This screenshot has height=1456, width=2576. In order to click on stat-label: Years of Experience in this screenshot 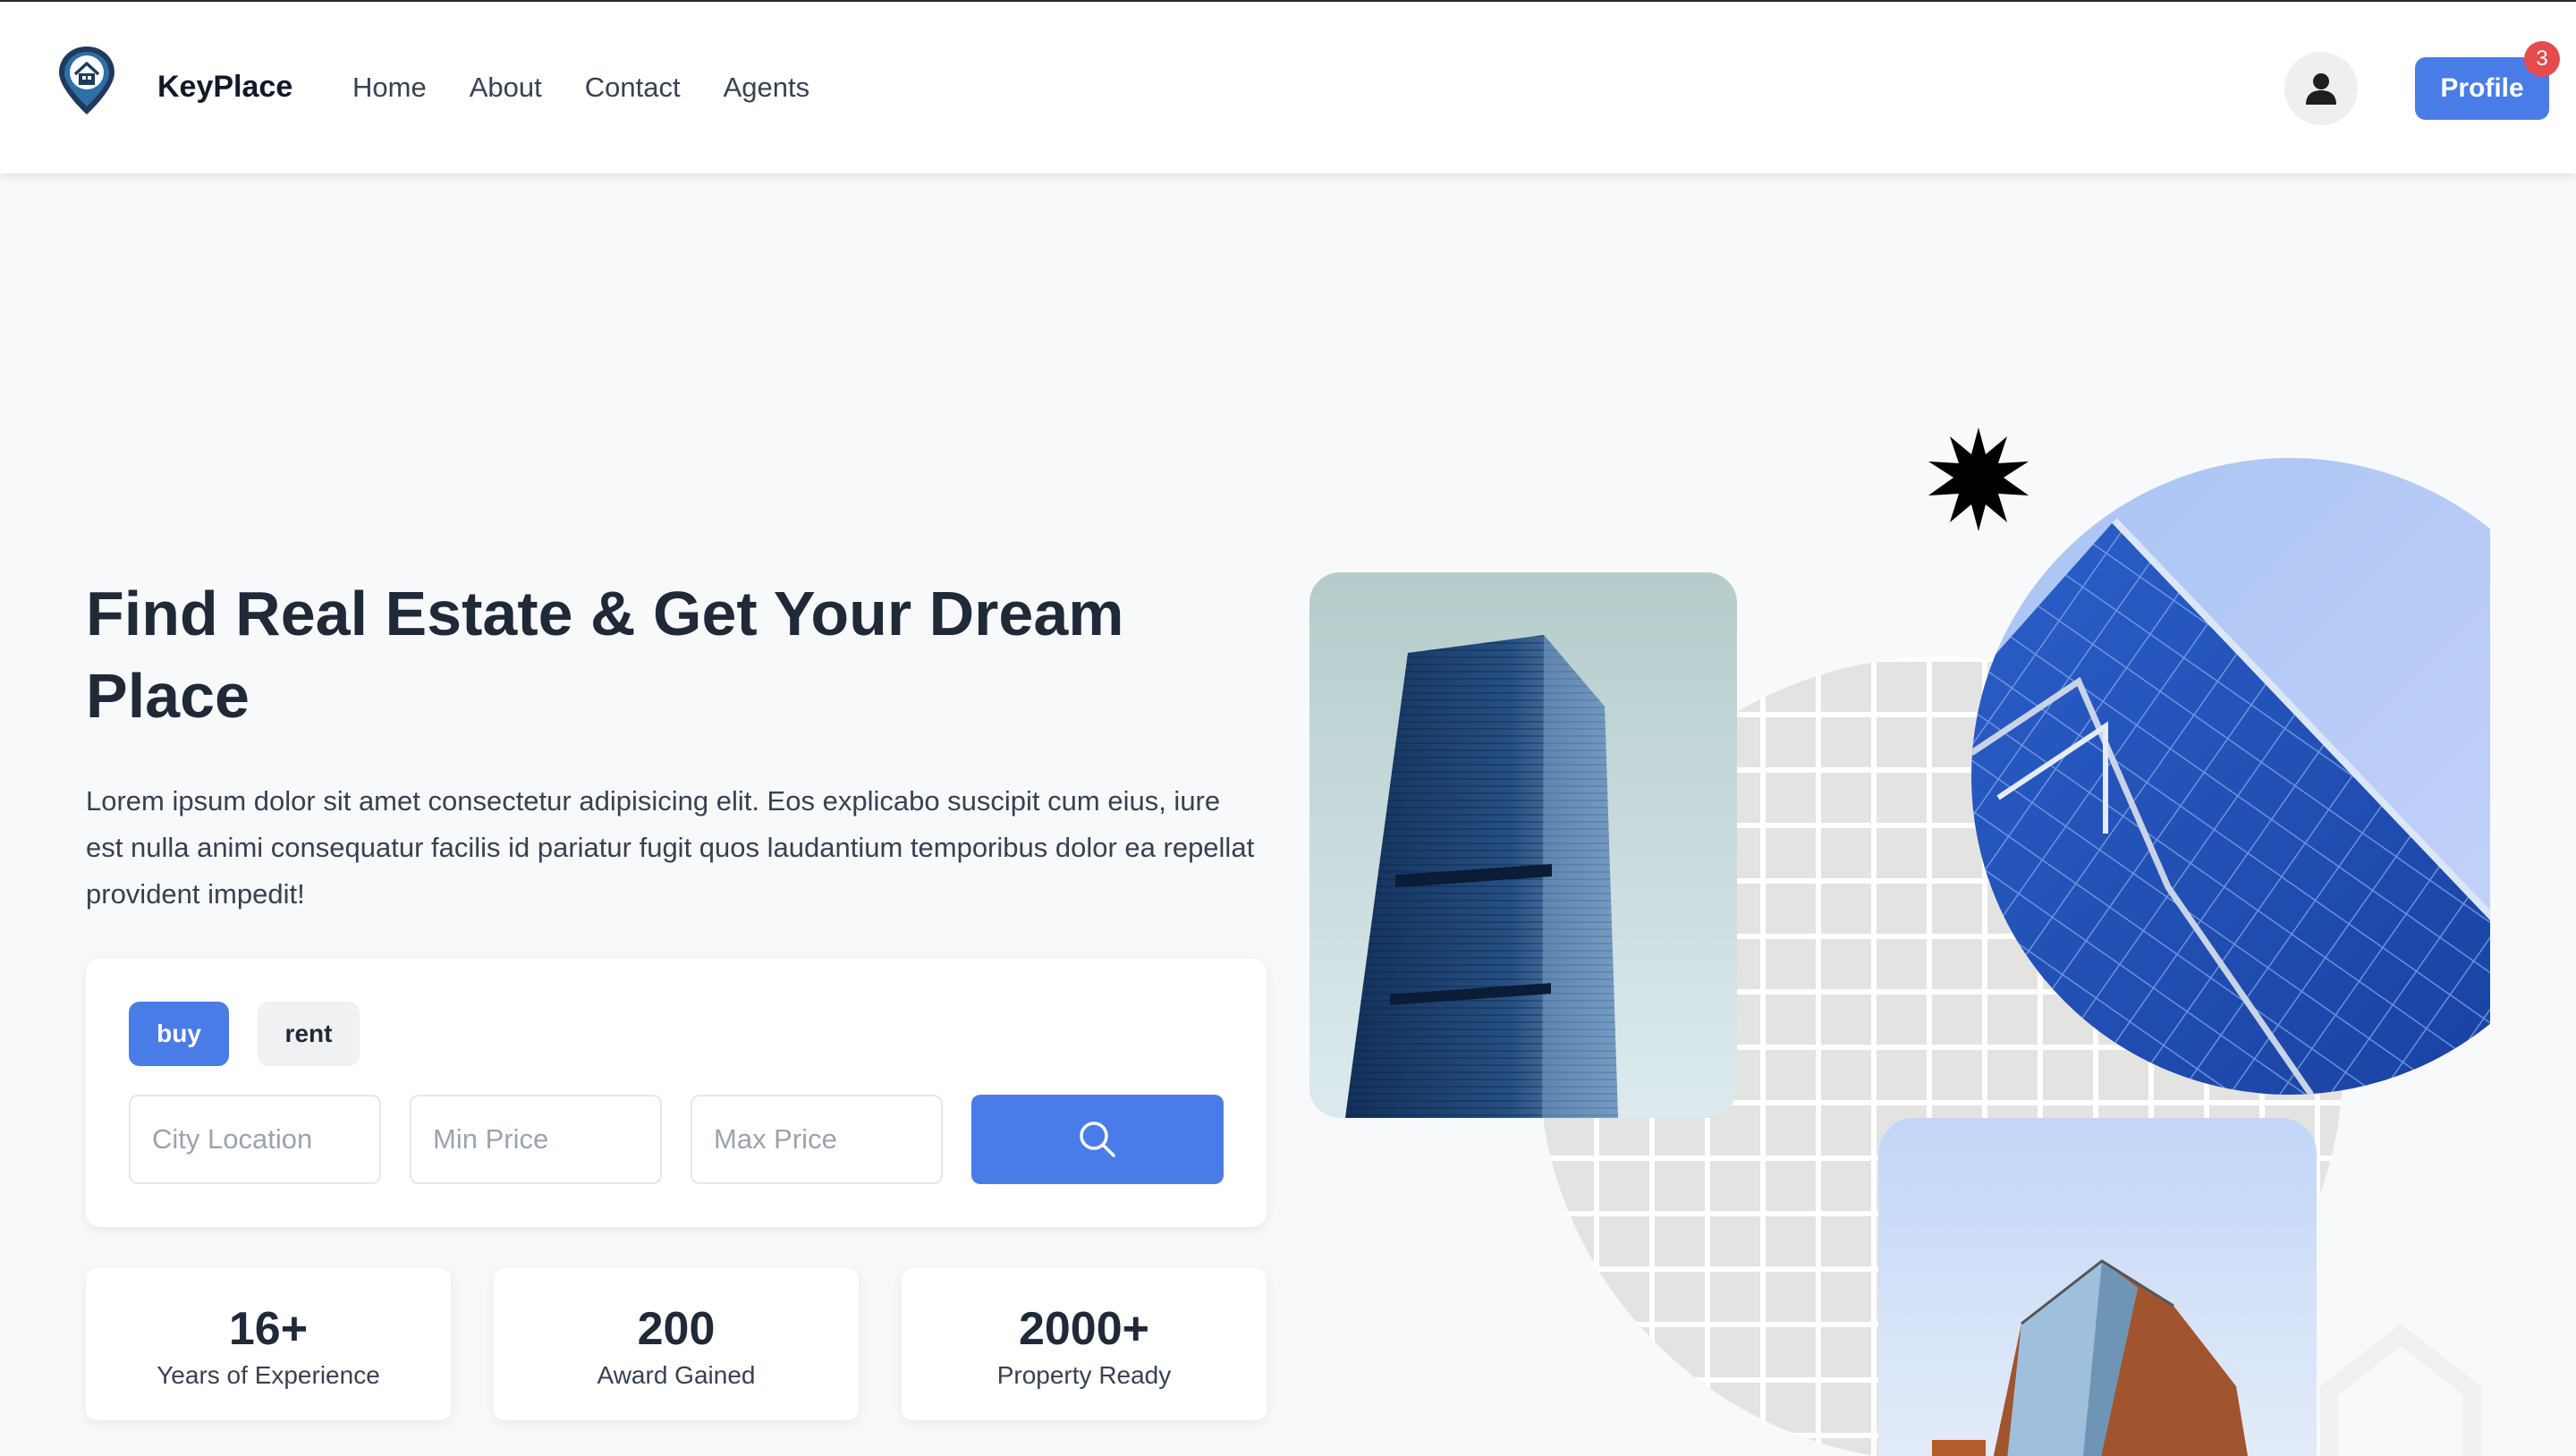, I will do `click(268, 1375)`.